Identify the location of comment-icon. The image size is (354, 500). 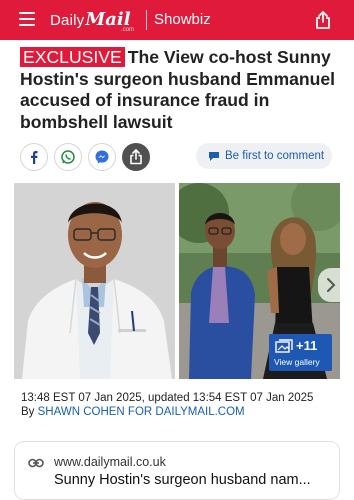
(214, 156).